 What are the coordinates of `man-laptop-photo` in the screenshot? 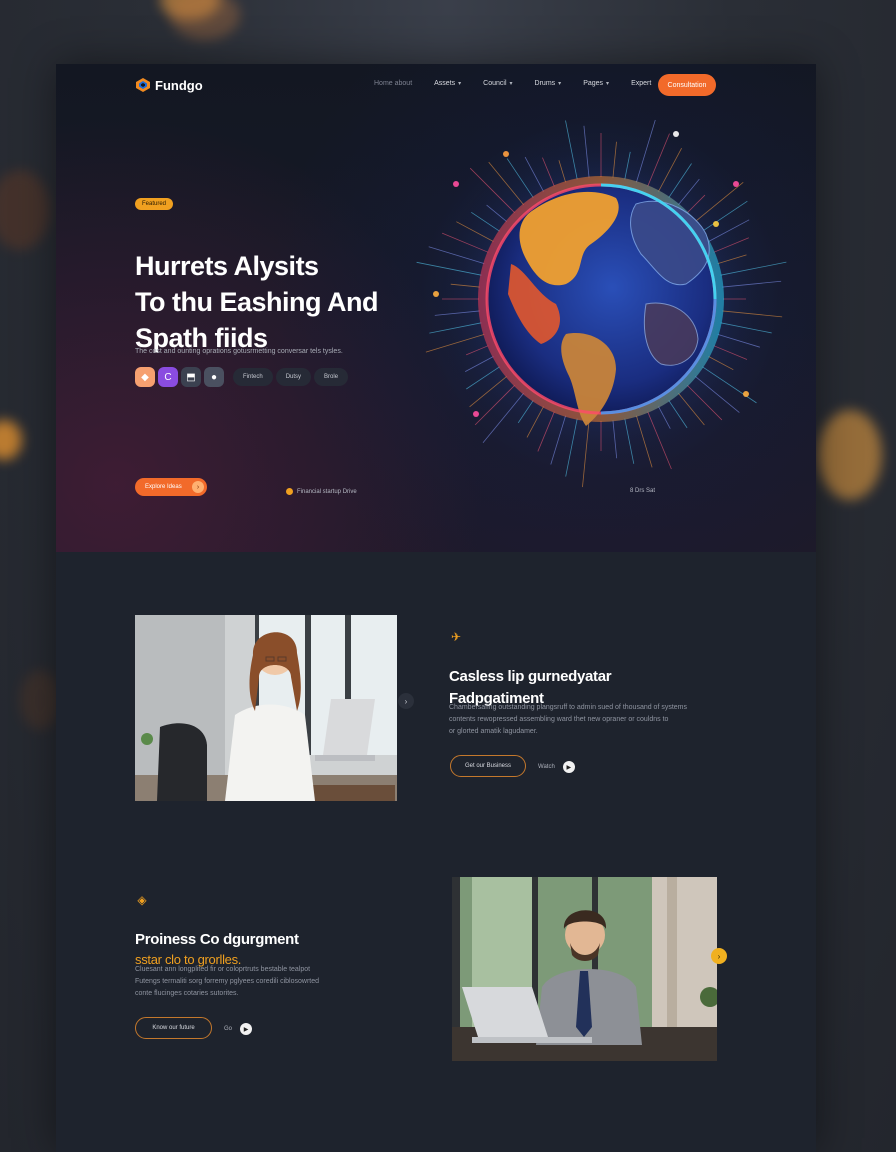 It's located at (584, 969).